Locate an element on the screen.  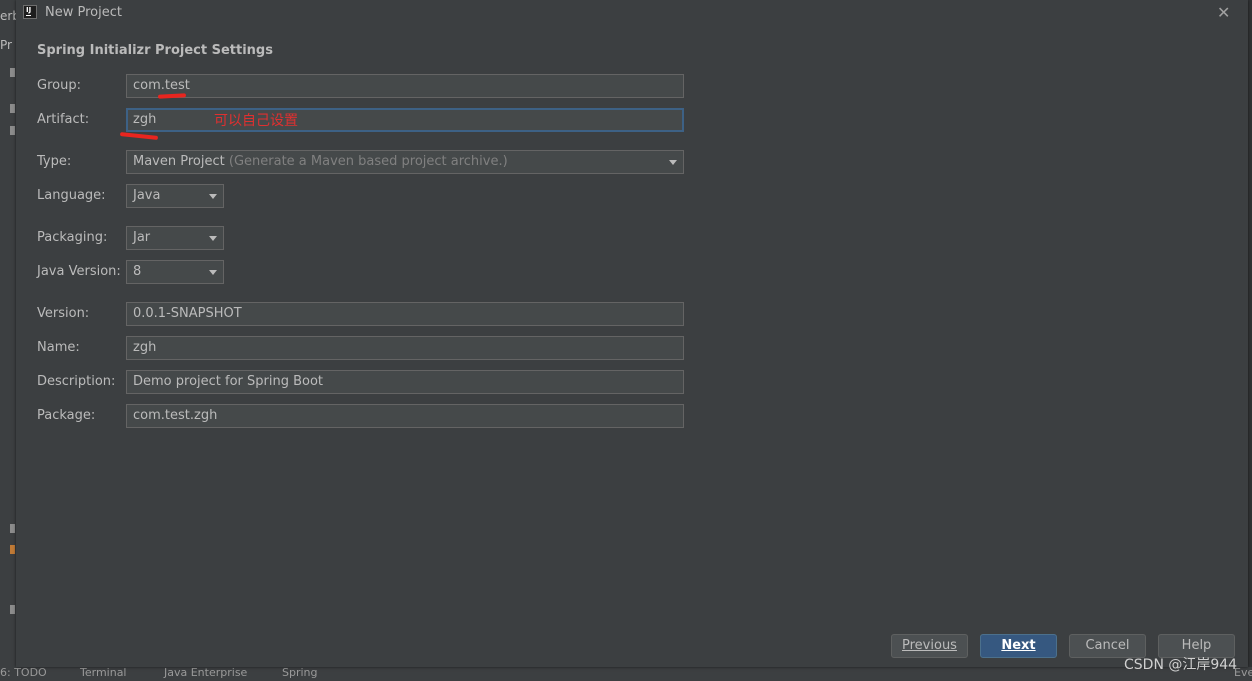
language-value: Java is located at coordinates (147, 195).